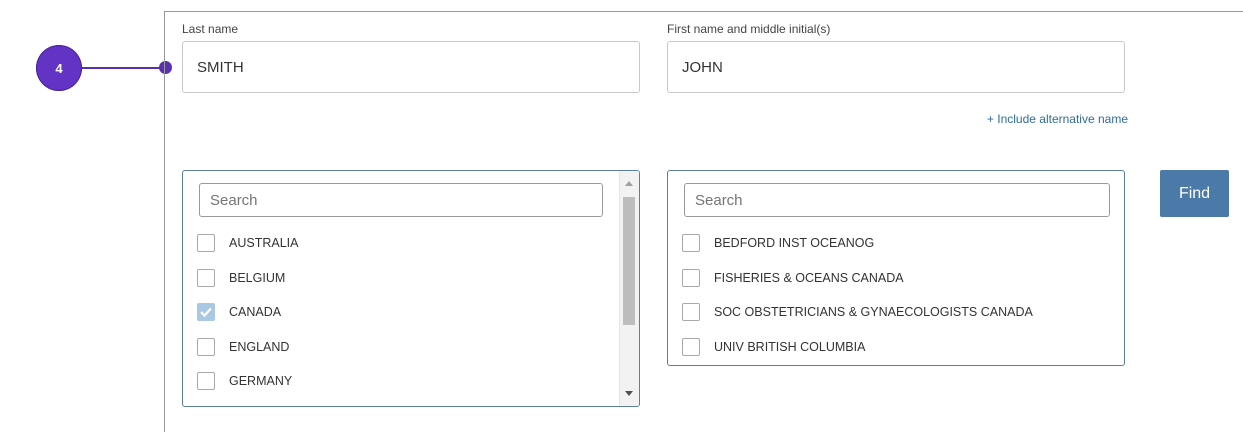  I want to click on organization-option-label: FISHERIES & OCEANS CANADA, so click(809, 278).